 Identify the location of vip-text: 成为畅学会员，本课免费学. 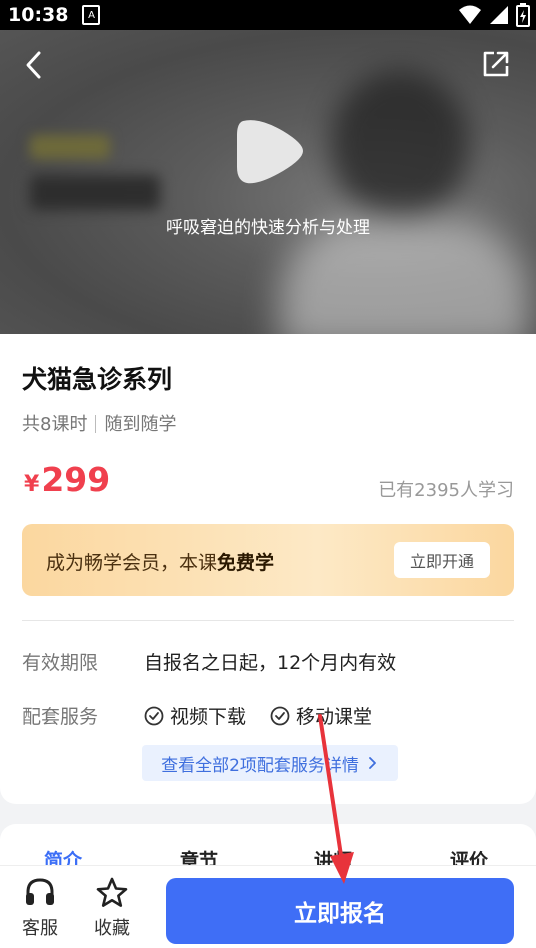
(160, 561).